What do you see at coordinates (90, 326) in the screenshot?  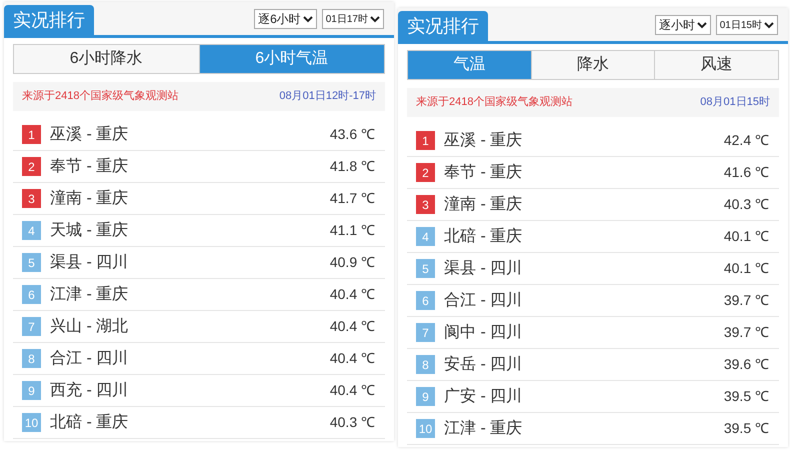 I see `station-name: 兴山 - 湖北` at bounding box center [90, 326].